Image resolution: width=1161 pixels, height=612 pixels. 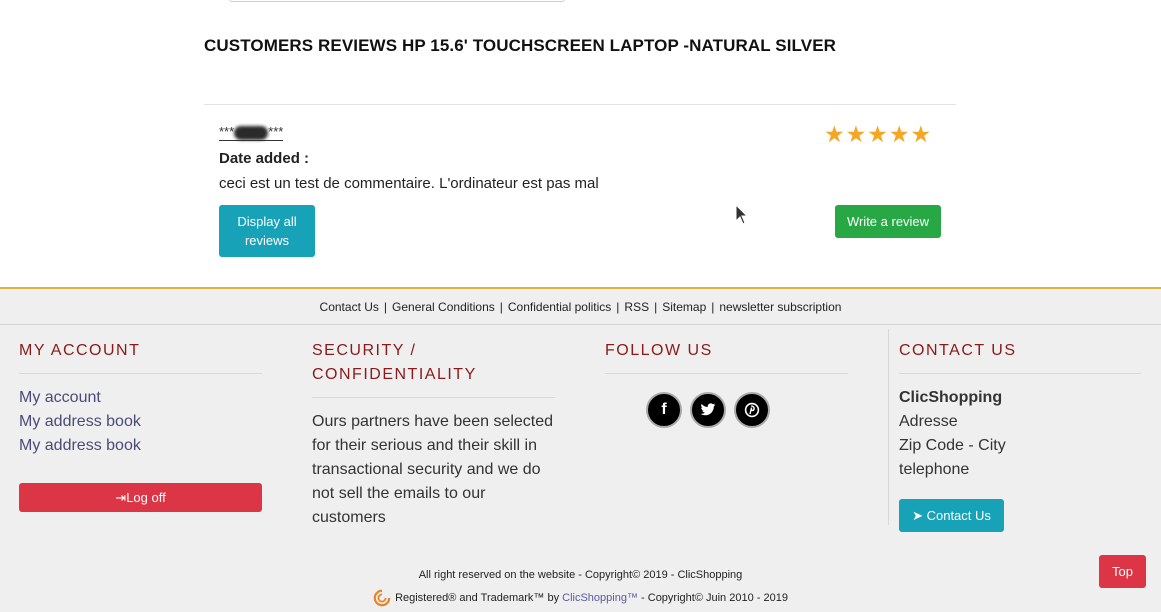 I want to click on column-divider, so click(x=888, y=427).